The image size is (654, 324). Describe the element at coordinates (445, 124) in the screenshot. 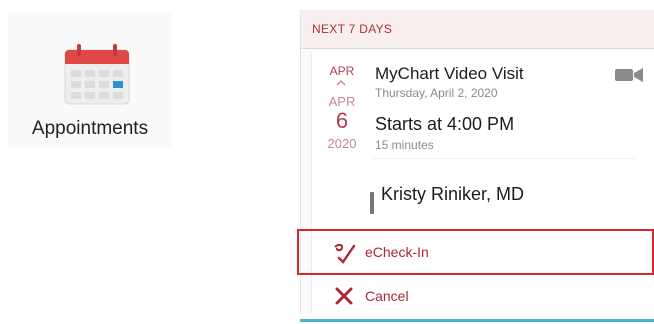

I see `start-time: Starts at 4:00 PM` at that location.